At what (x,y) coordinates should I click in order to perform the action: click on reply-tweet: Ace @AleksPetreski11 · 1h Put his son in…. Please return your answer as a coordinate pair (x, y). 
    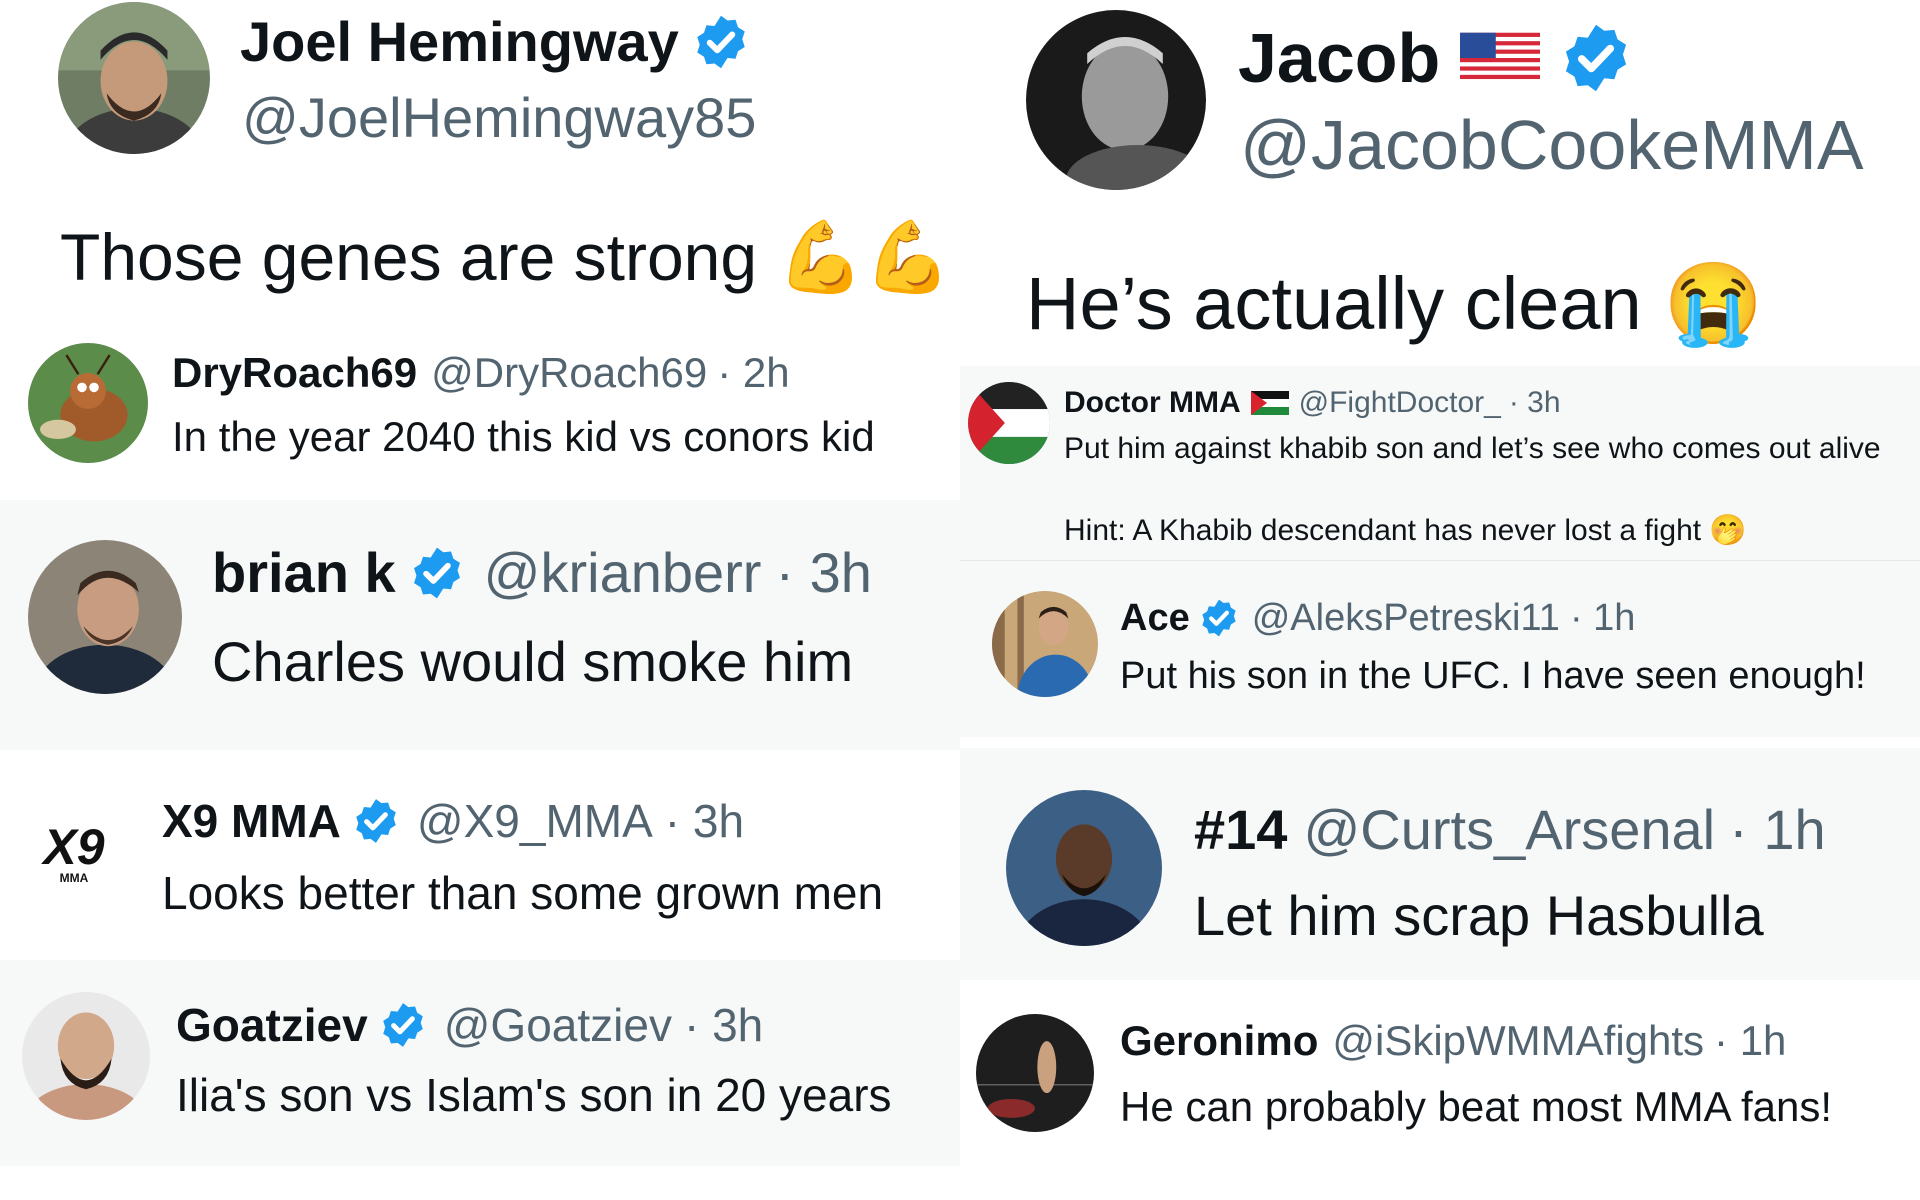
    Looking at the image, I should click on (1440, 648).